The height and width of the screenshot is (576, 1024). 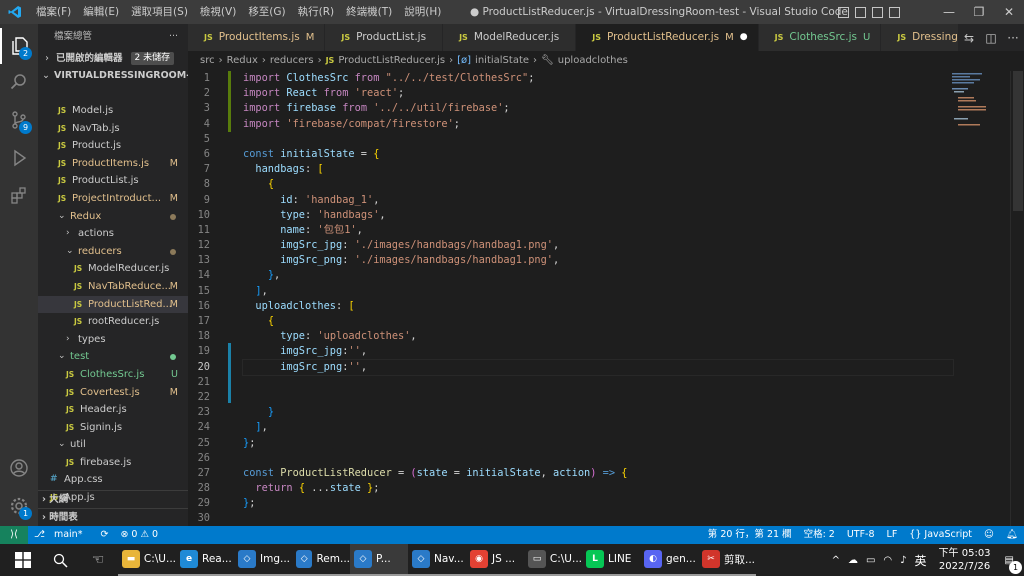 What do you see at coordinates (1012, 535) in the screenshot?
I see `notifications-bell-icon: 🔔︎` at bounding box center [1012, 535].